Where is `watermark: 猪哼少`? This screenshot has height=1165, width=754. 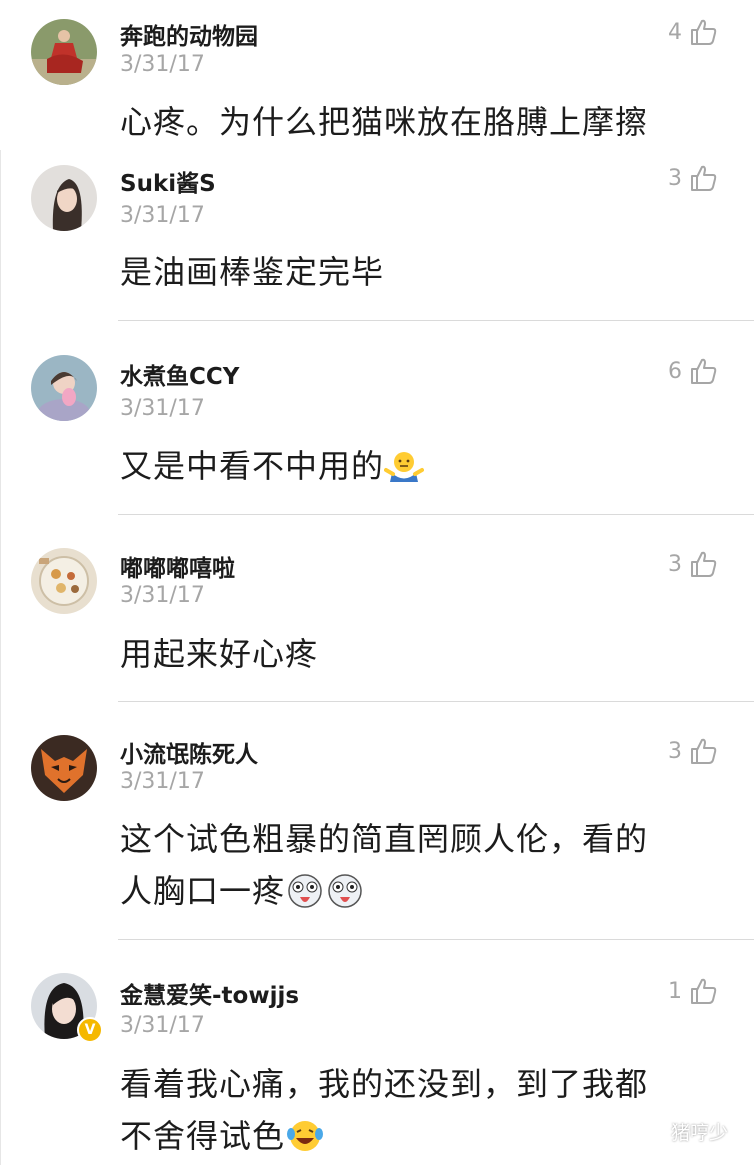
watermark: 猪哼少 is located at coordinates (682, 1131).